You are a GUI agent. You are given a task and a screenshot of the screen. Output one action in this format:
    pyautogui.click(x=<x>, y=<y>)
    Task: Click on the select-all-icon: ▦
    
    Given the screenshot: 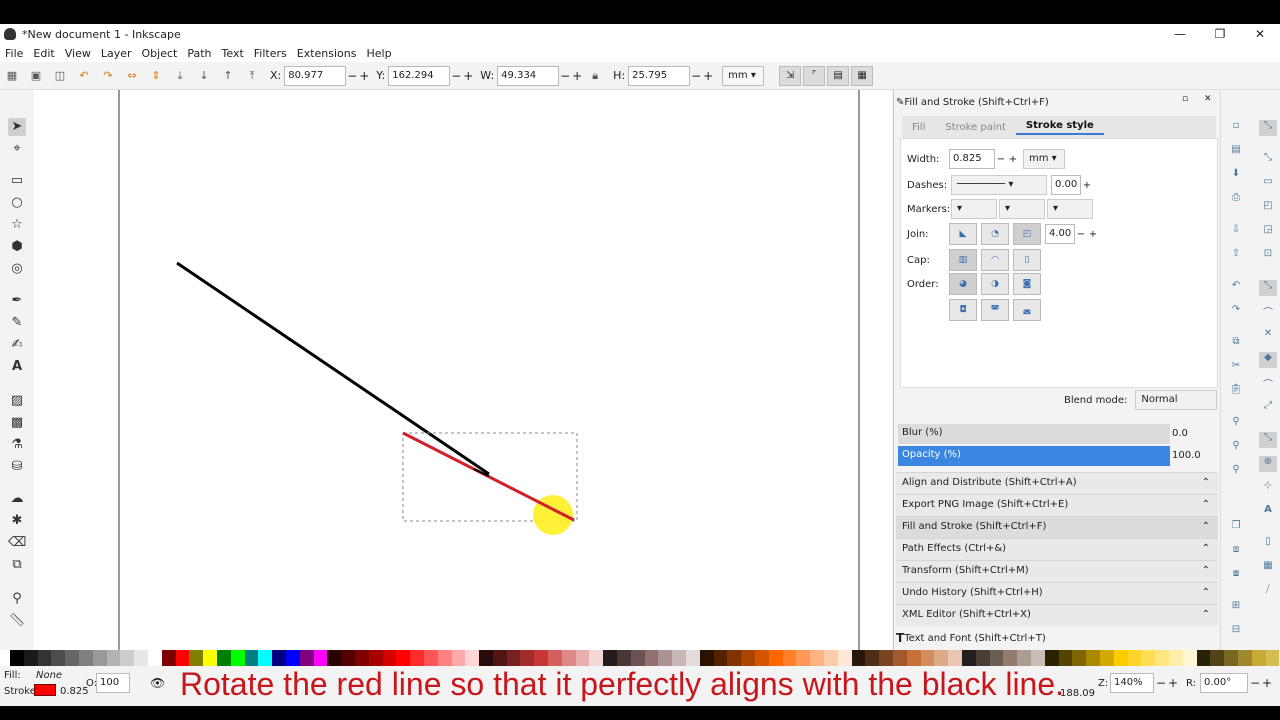 What is the action you would take?
    pyautogui.click(x=12, y=76)
    